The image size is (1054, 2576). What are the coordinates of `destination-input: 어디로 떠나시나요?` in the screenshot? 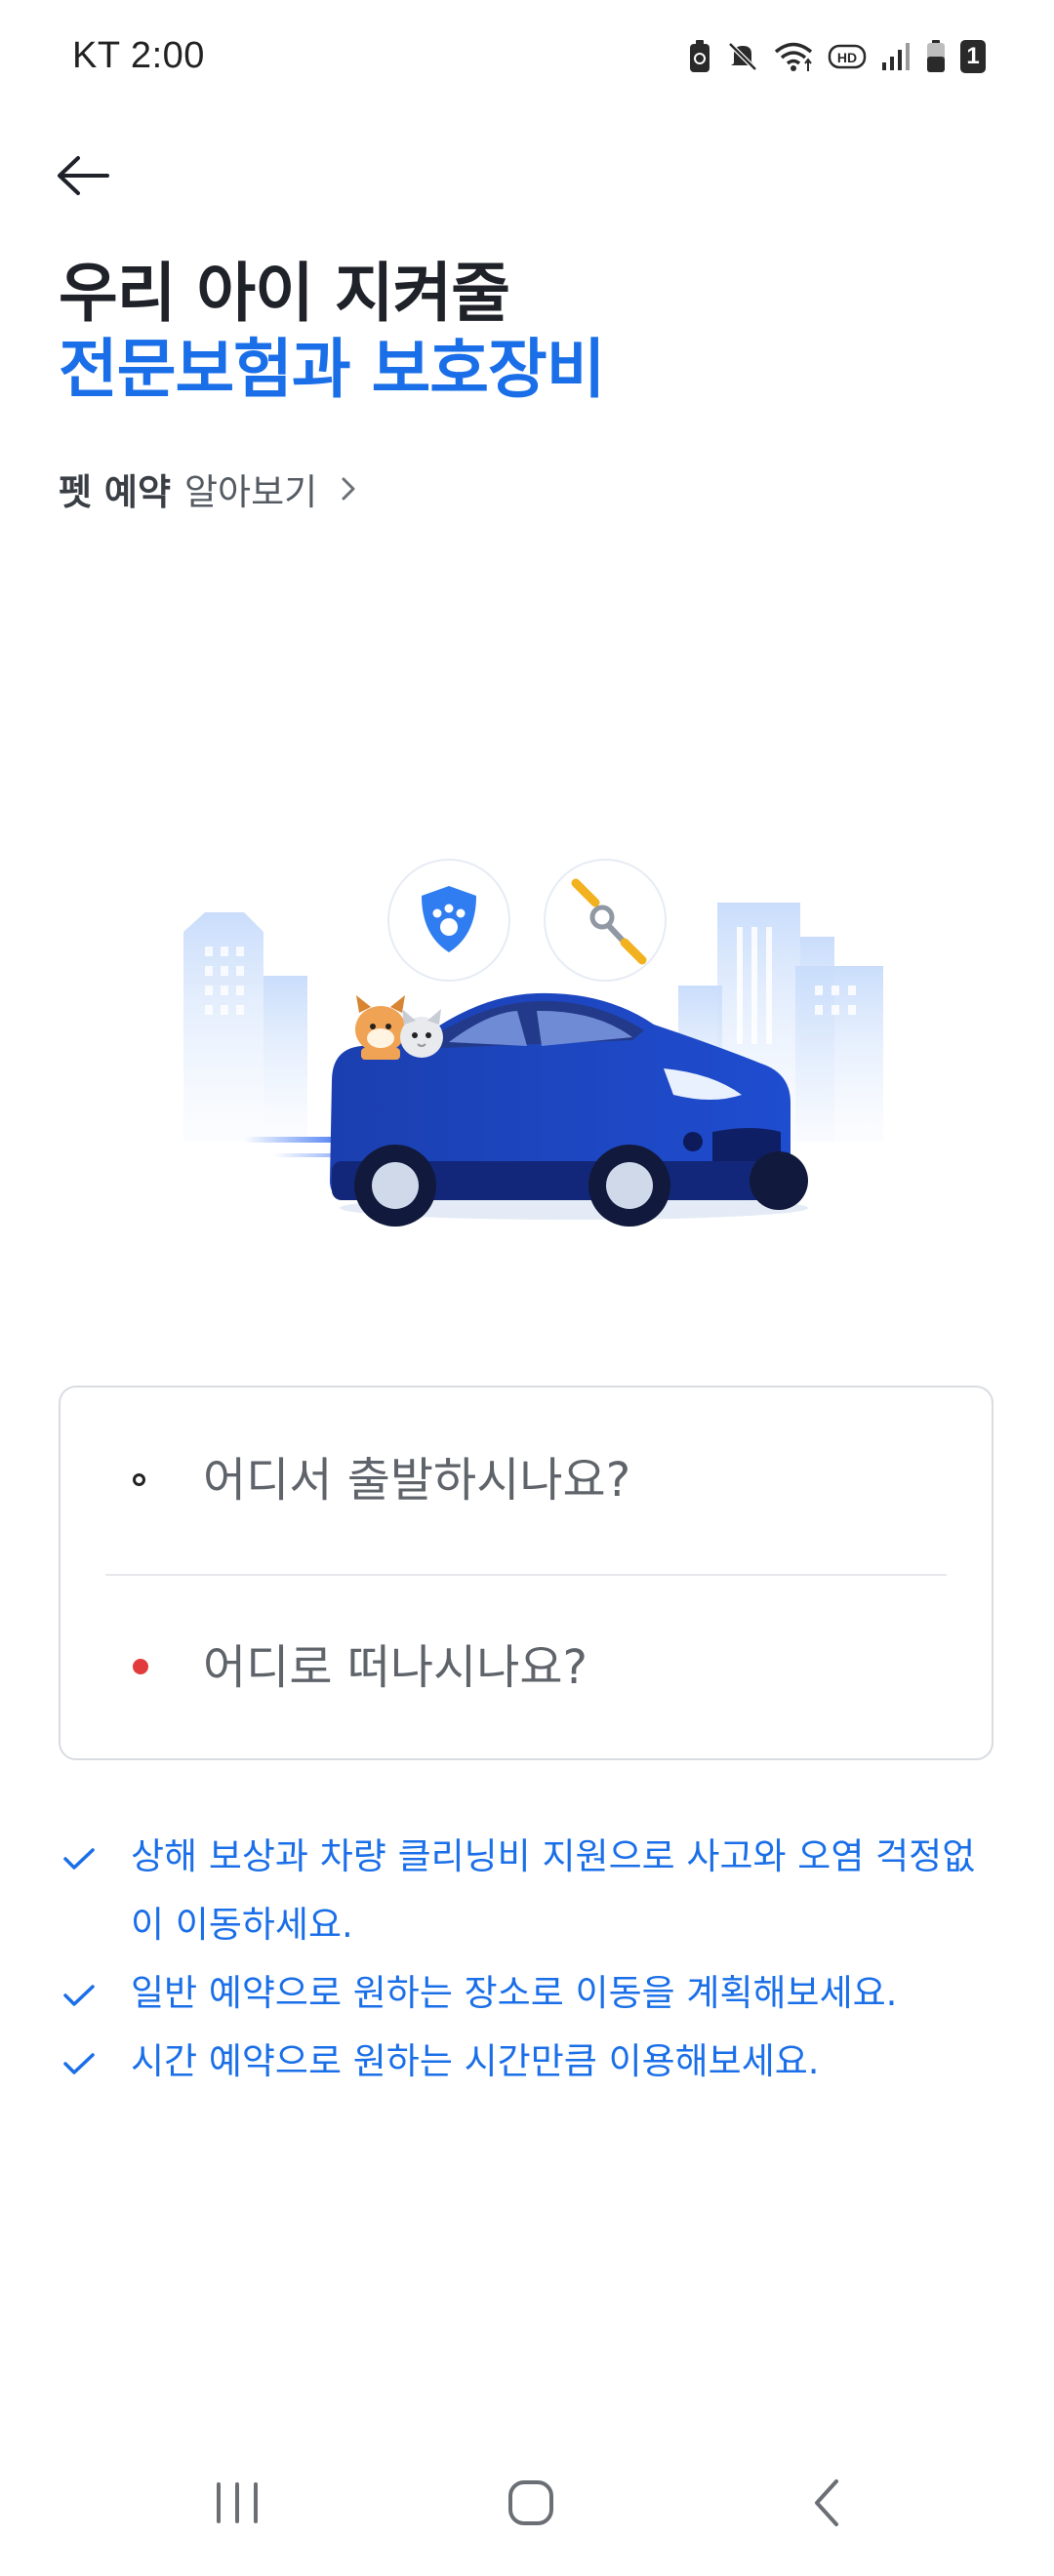 It's located at (526, 1667).